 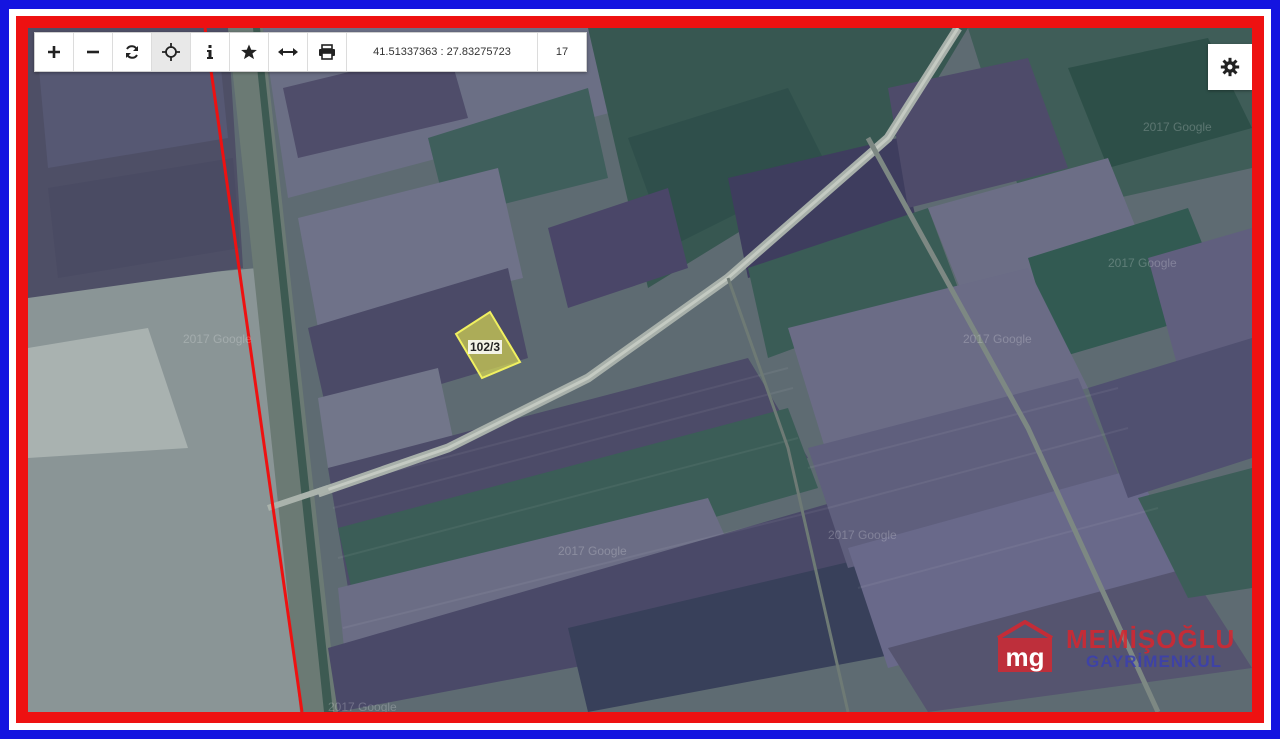 I want to click on brand-name: MEMİŞOĞLU, so click(x=1151, y=639).